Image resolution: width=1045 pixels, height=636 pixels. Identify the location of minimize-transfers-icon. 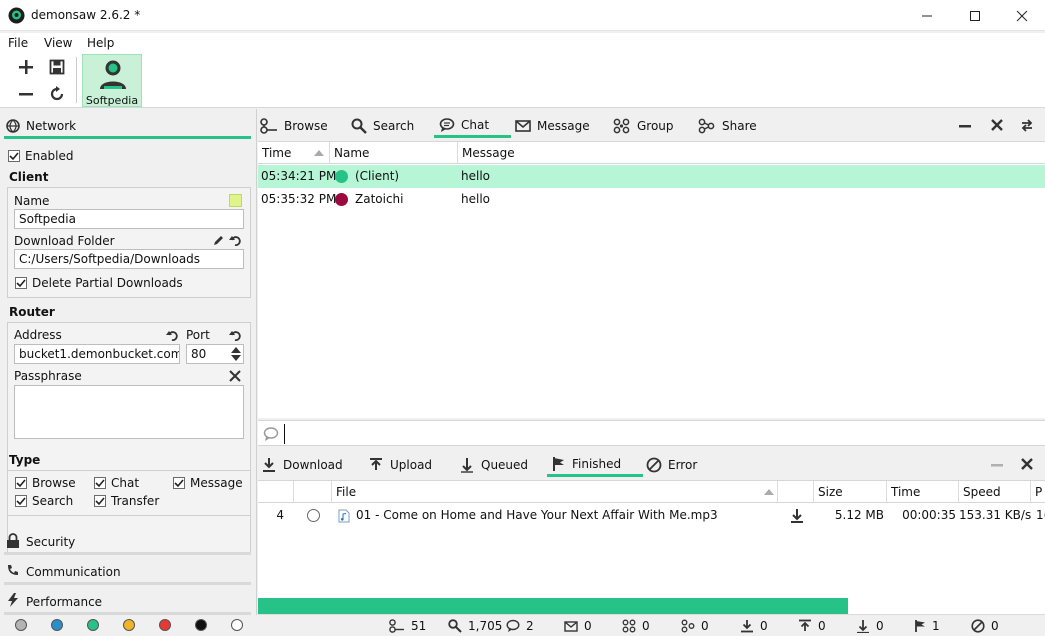
(997, 465).